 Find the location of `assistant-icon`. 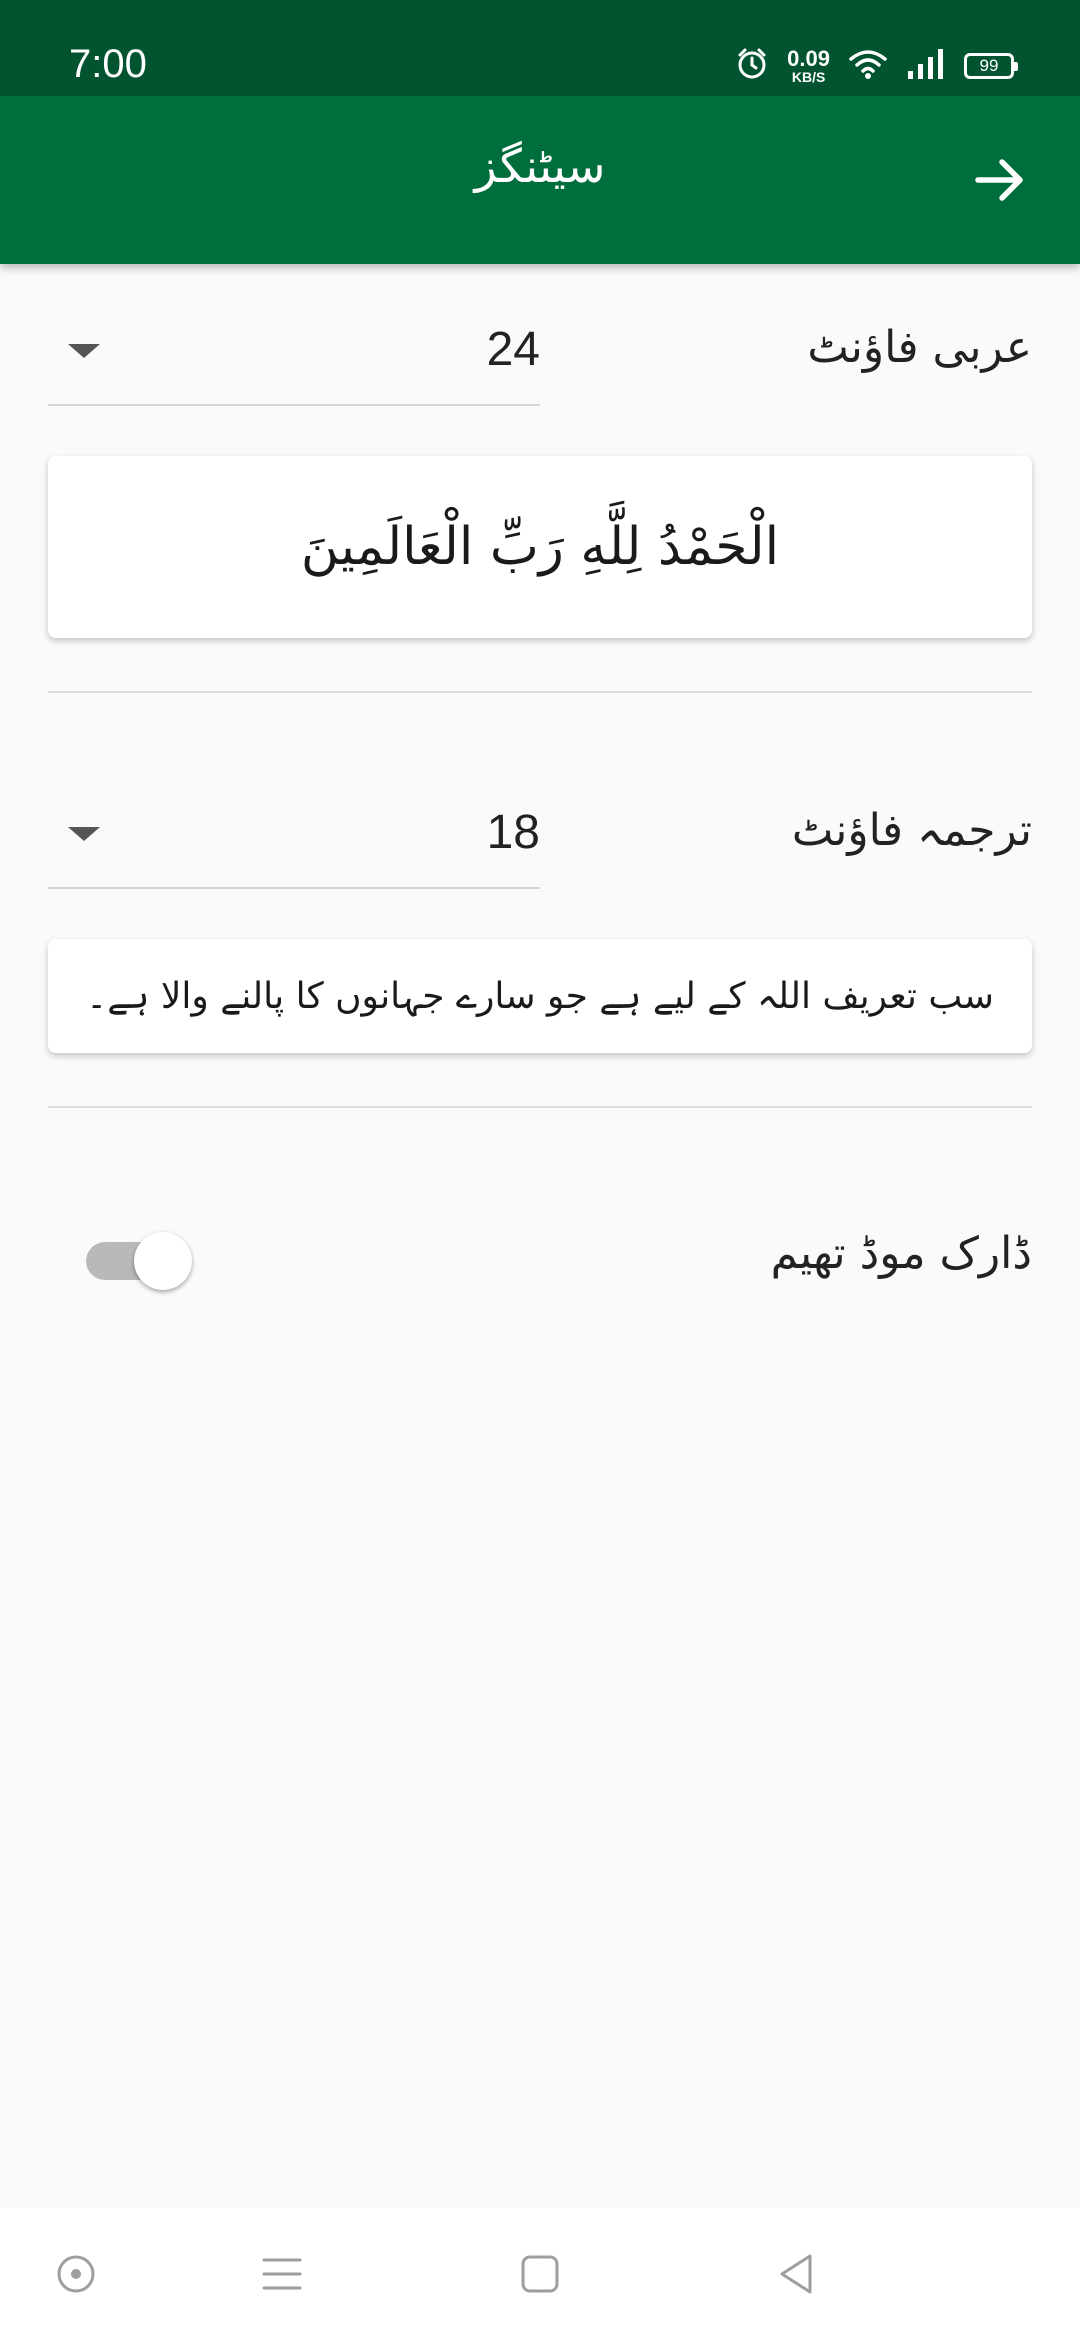

assistant-icon is located at coordinates (76, 2274).